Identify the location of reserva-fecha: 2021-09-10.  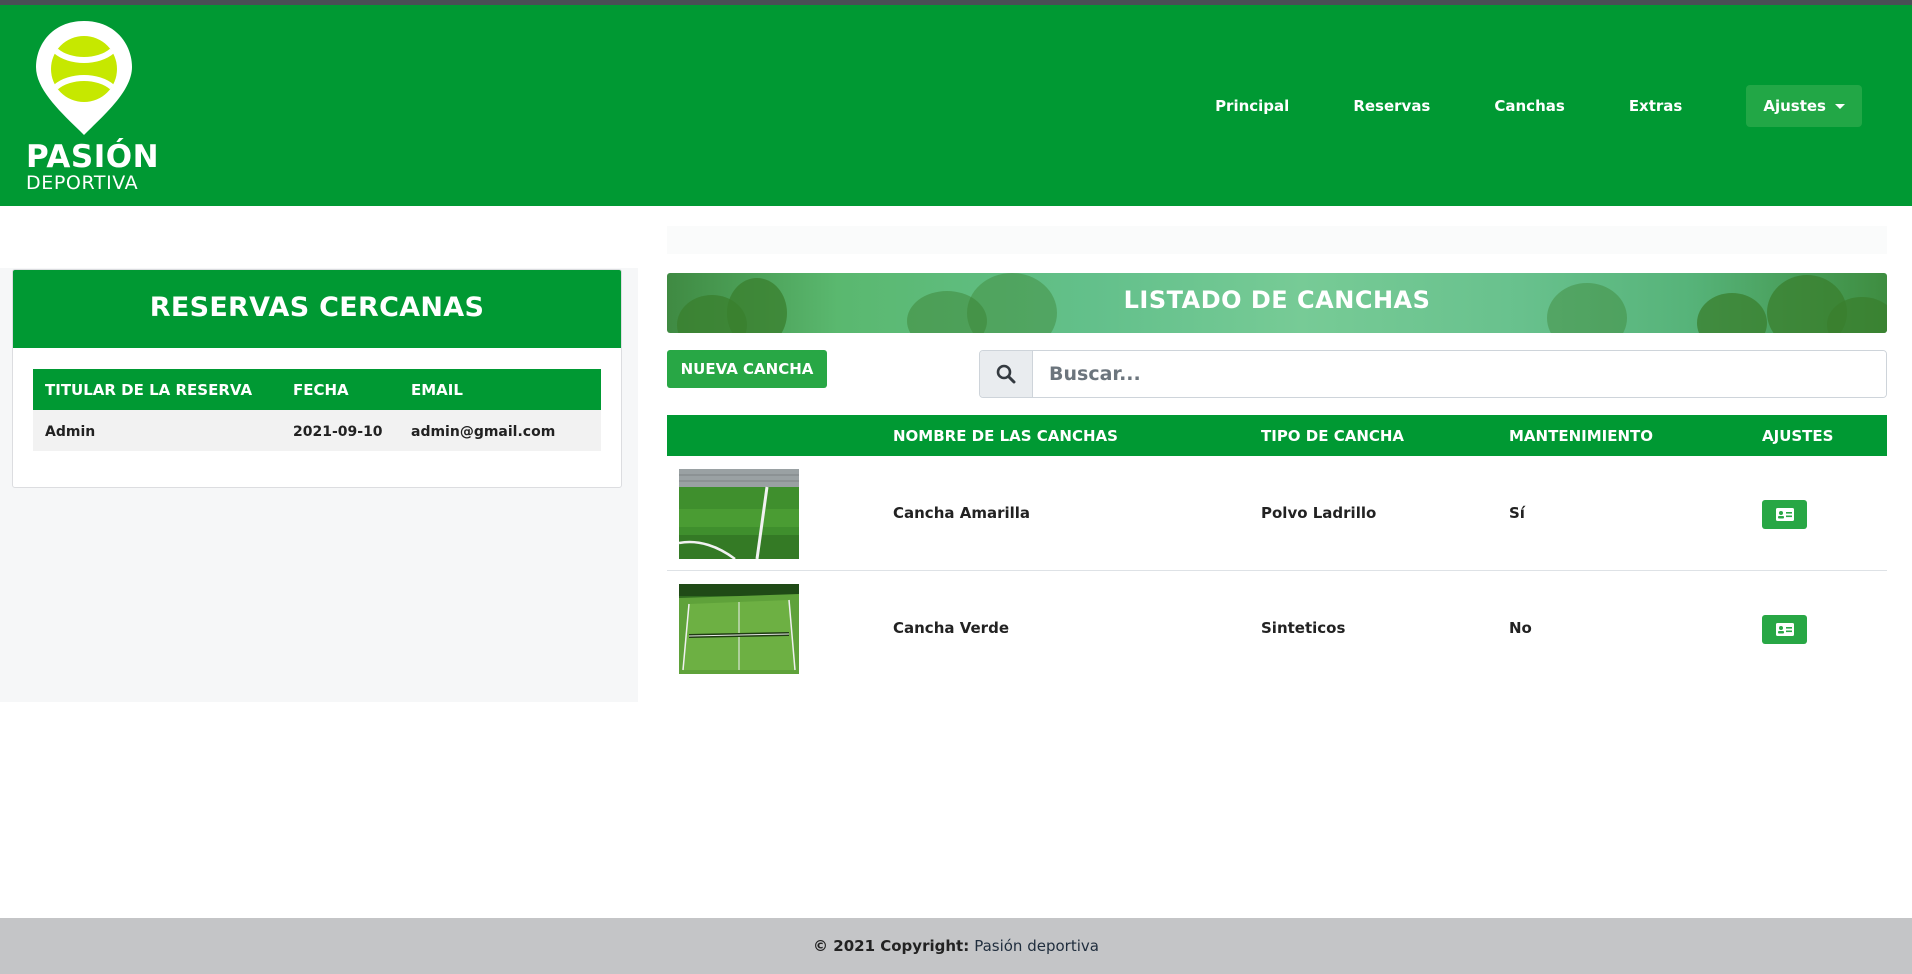
(338, 432).